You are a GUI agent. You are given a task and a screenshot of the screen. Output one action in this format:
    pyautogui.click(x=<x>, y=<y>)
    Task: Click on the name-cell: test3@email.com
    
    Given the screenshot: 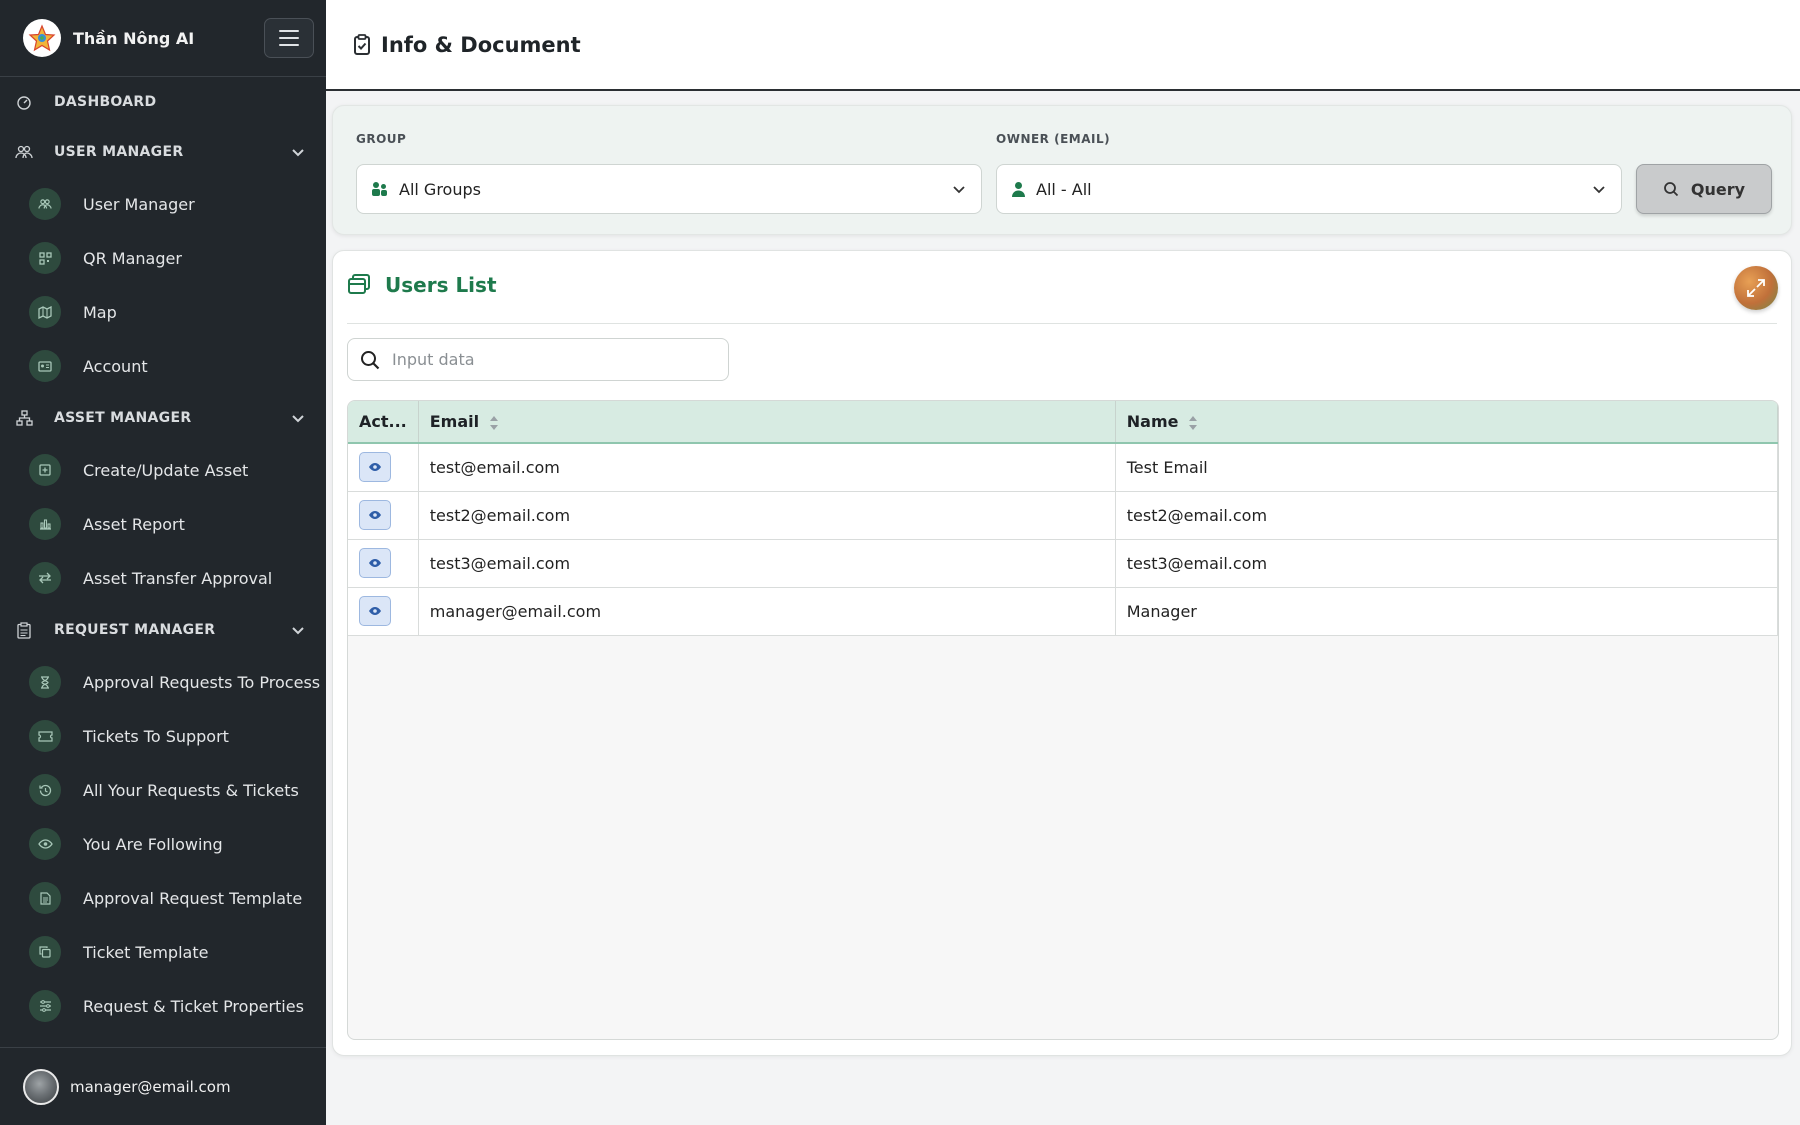 What is the action you would take?
    pyautogui.click(x=1446, y=563)
    